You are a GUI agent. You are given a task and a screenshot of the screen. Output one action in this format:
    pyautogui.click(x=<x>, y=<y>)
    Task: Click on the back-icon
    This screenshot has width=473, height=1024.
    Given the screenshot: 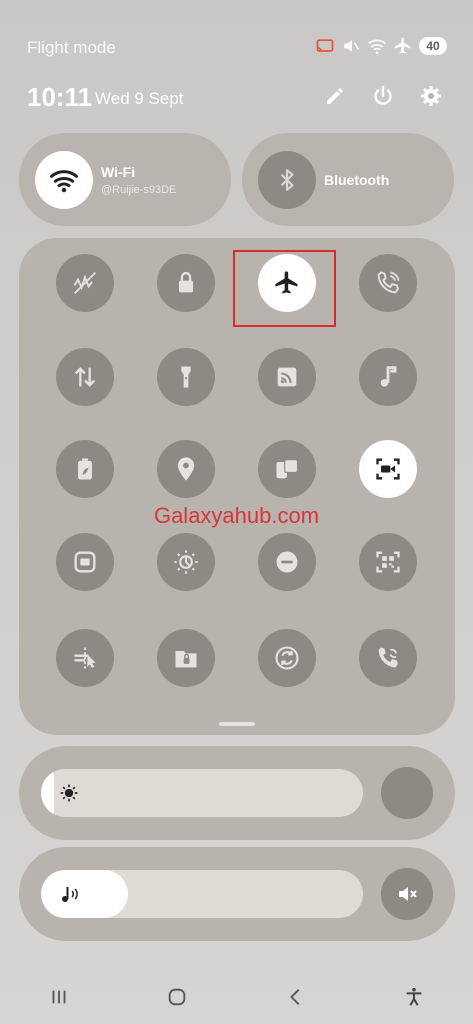 What is the action you would take?
    pyautogui.click(x=296, y=997)
    